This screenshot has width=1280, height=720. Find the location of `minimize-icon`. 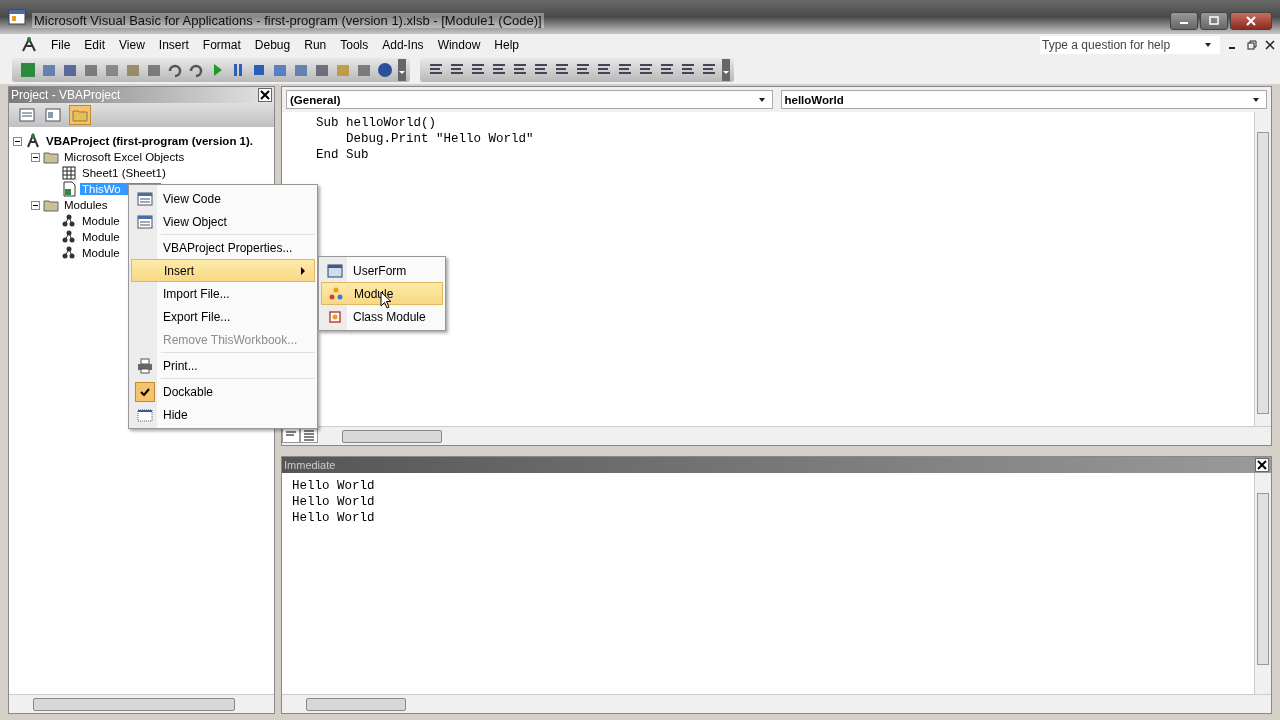

minimize-icon is located at coordinates (1232, 48).